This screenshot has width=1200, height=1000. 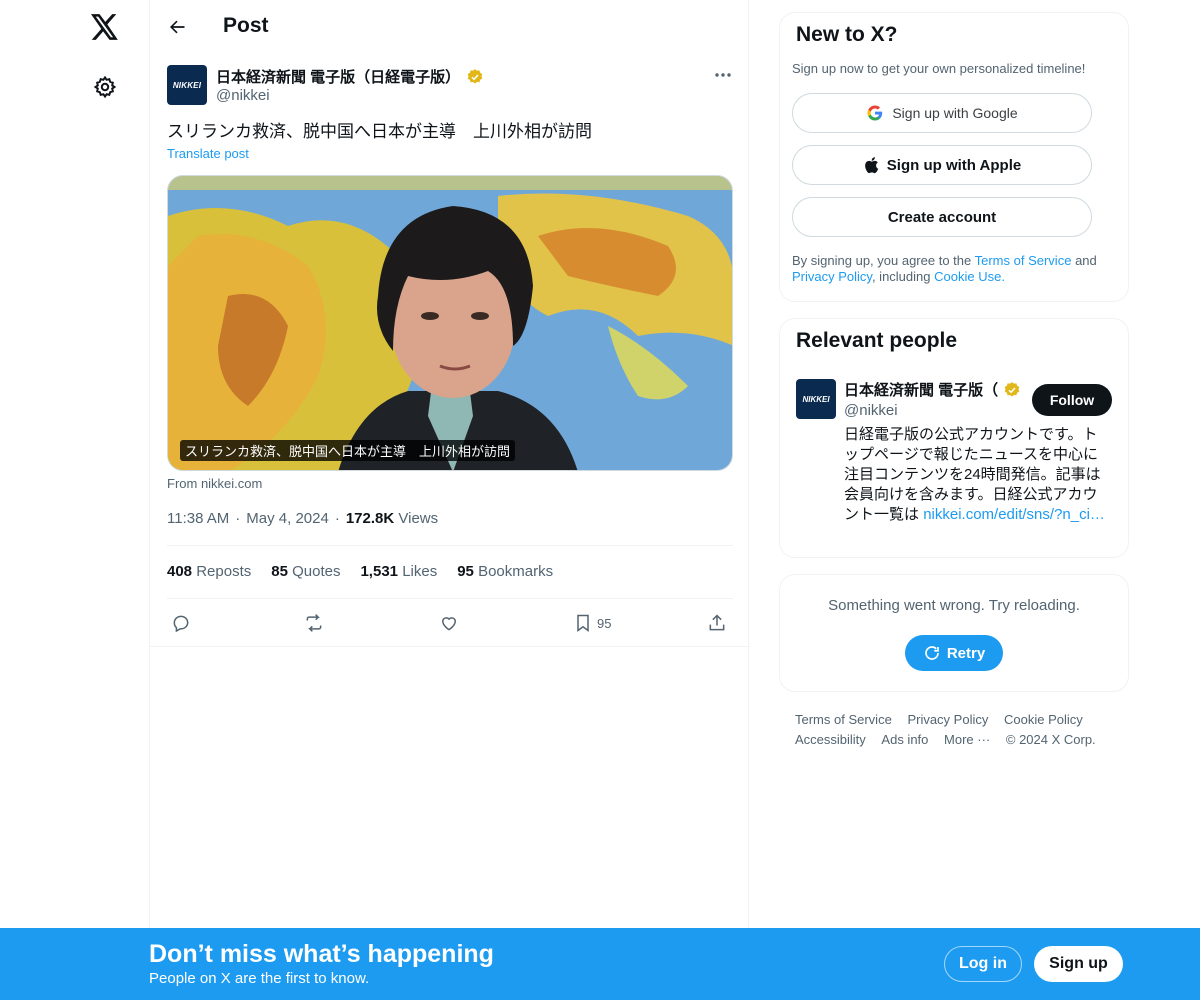 What do you see at coordinates (877, 340) in the screenshot?
I see `relevant-people-title: Relevant people` at bounding box center [877, 340].